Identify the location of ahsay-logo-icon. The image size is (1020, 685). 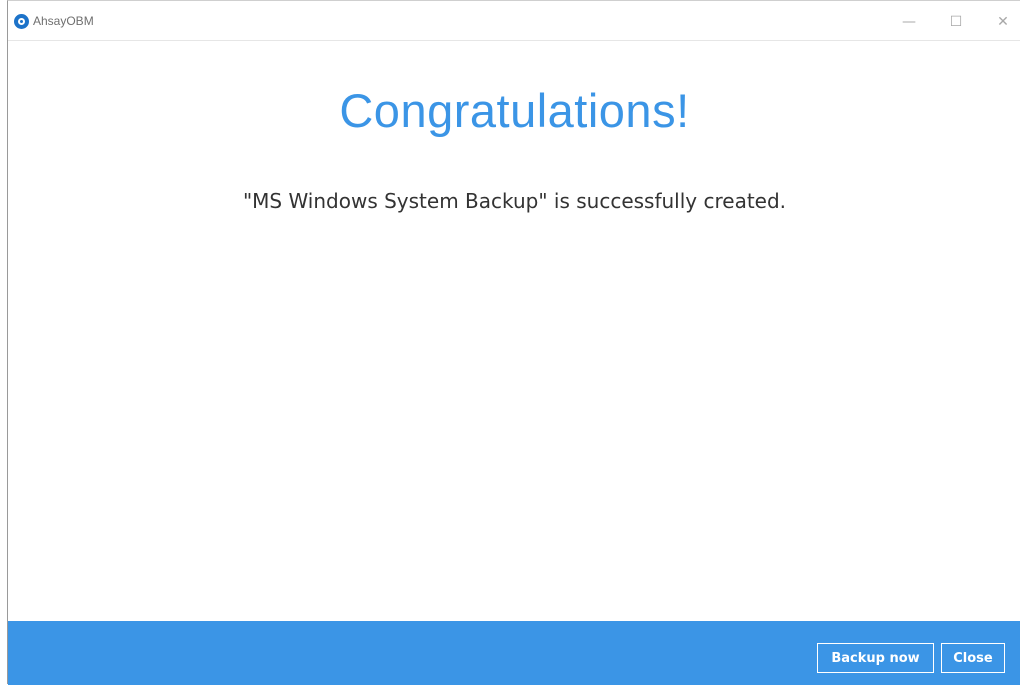
(21, 21).